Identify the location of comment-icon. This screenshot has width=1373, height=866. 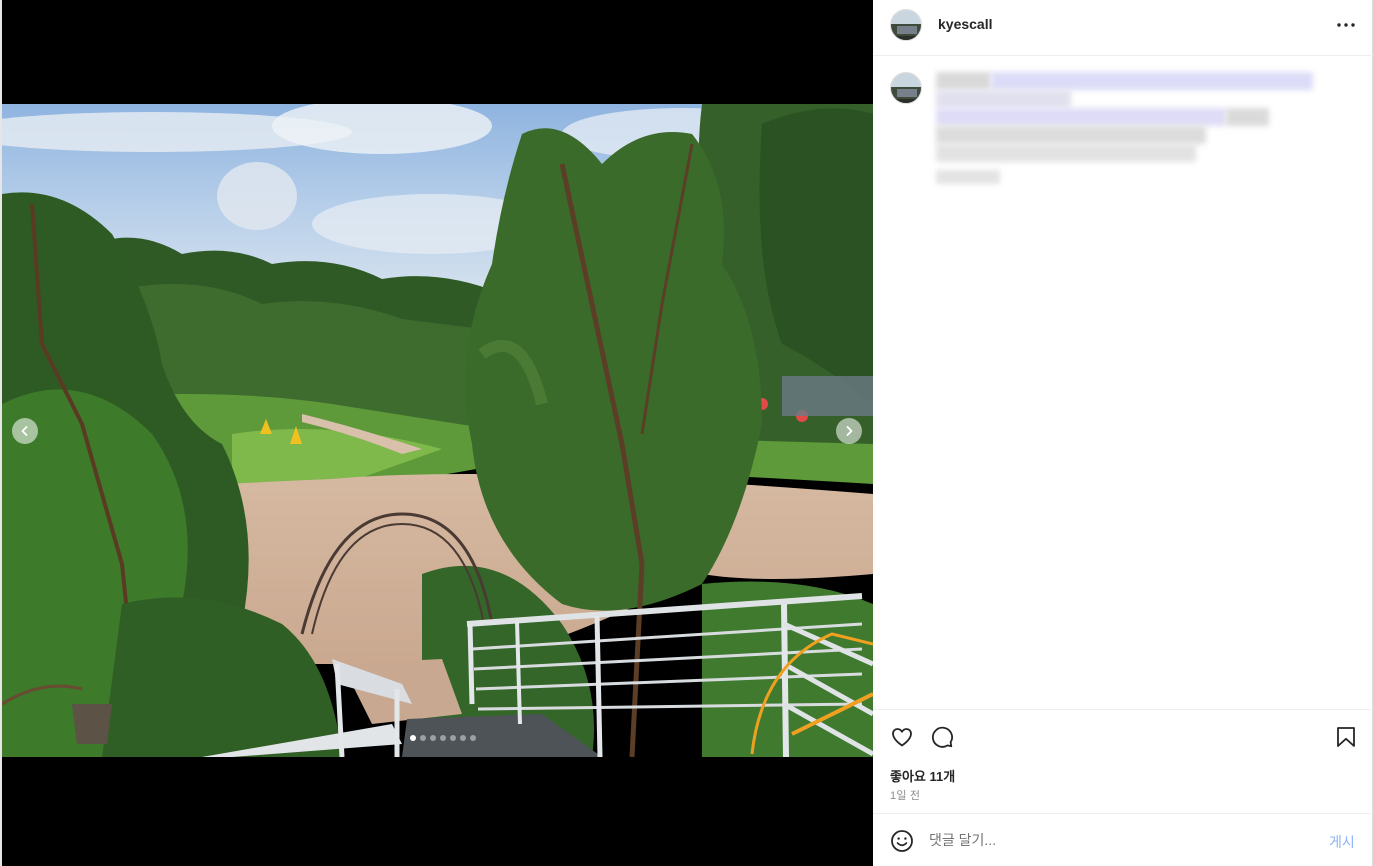
(942, 737).